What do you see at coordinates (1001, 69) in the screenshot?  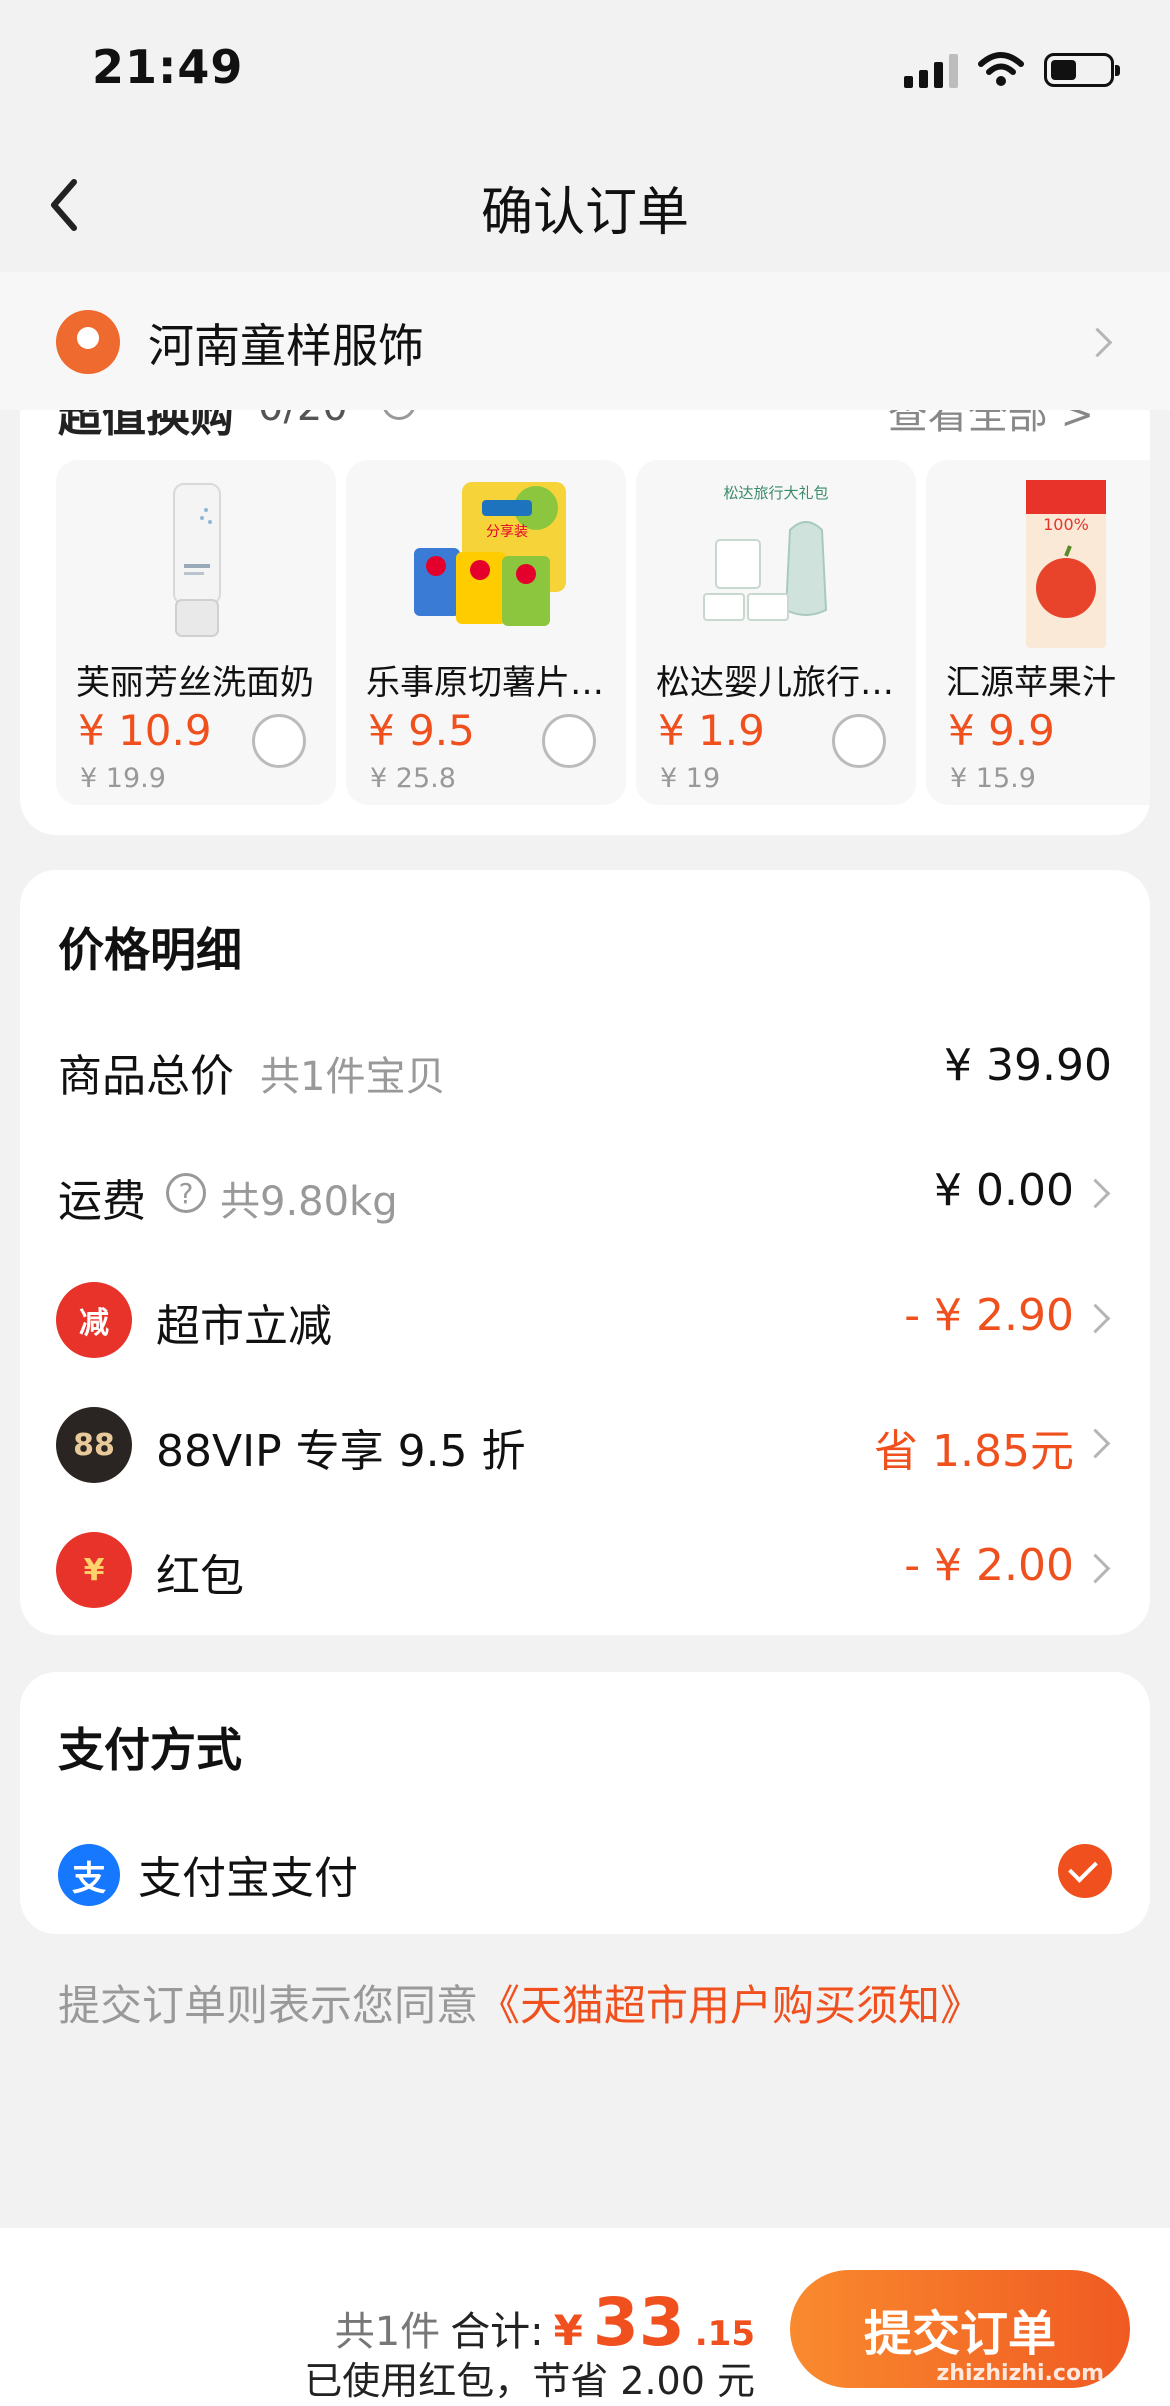 I see `wifi-icon` at bounding box center [1001, 69].